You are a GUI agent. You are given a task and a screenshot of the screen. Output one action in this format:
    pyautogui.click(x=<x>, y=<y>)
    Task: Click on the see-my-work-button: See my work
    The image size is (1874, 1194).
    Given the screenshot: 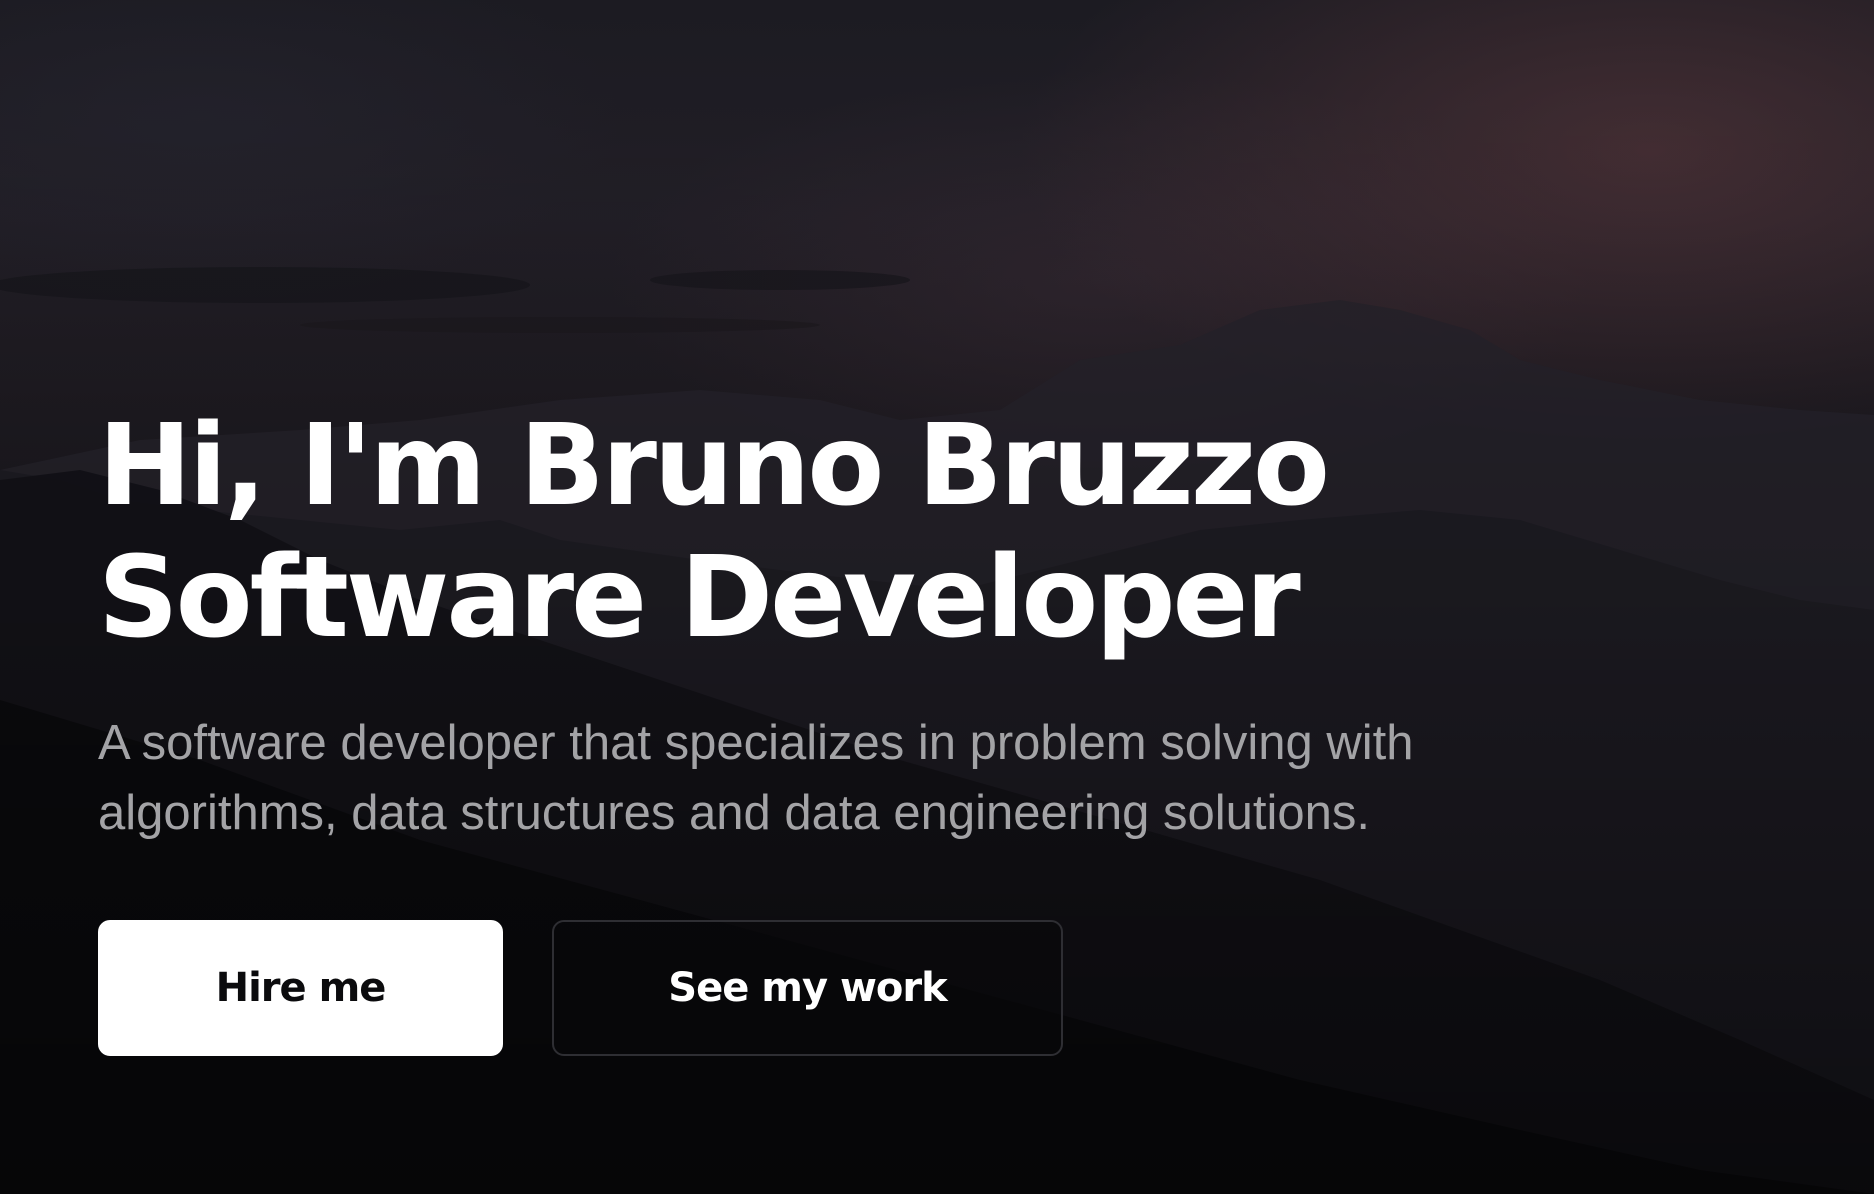 What is the action you would take?
    pyautogui.click(x=807, y=988)
    